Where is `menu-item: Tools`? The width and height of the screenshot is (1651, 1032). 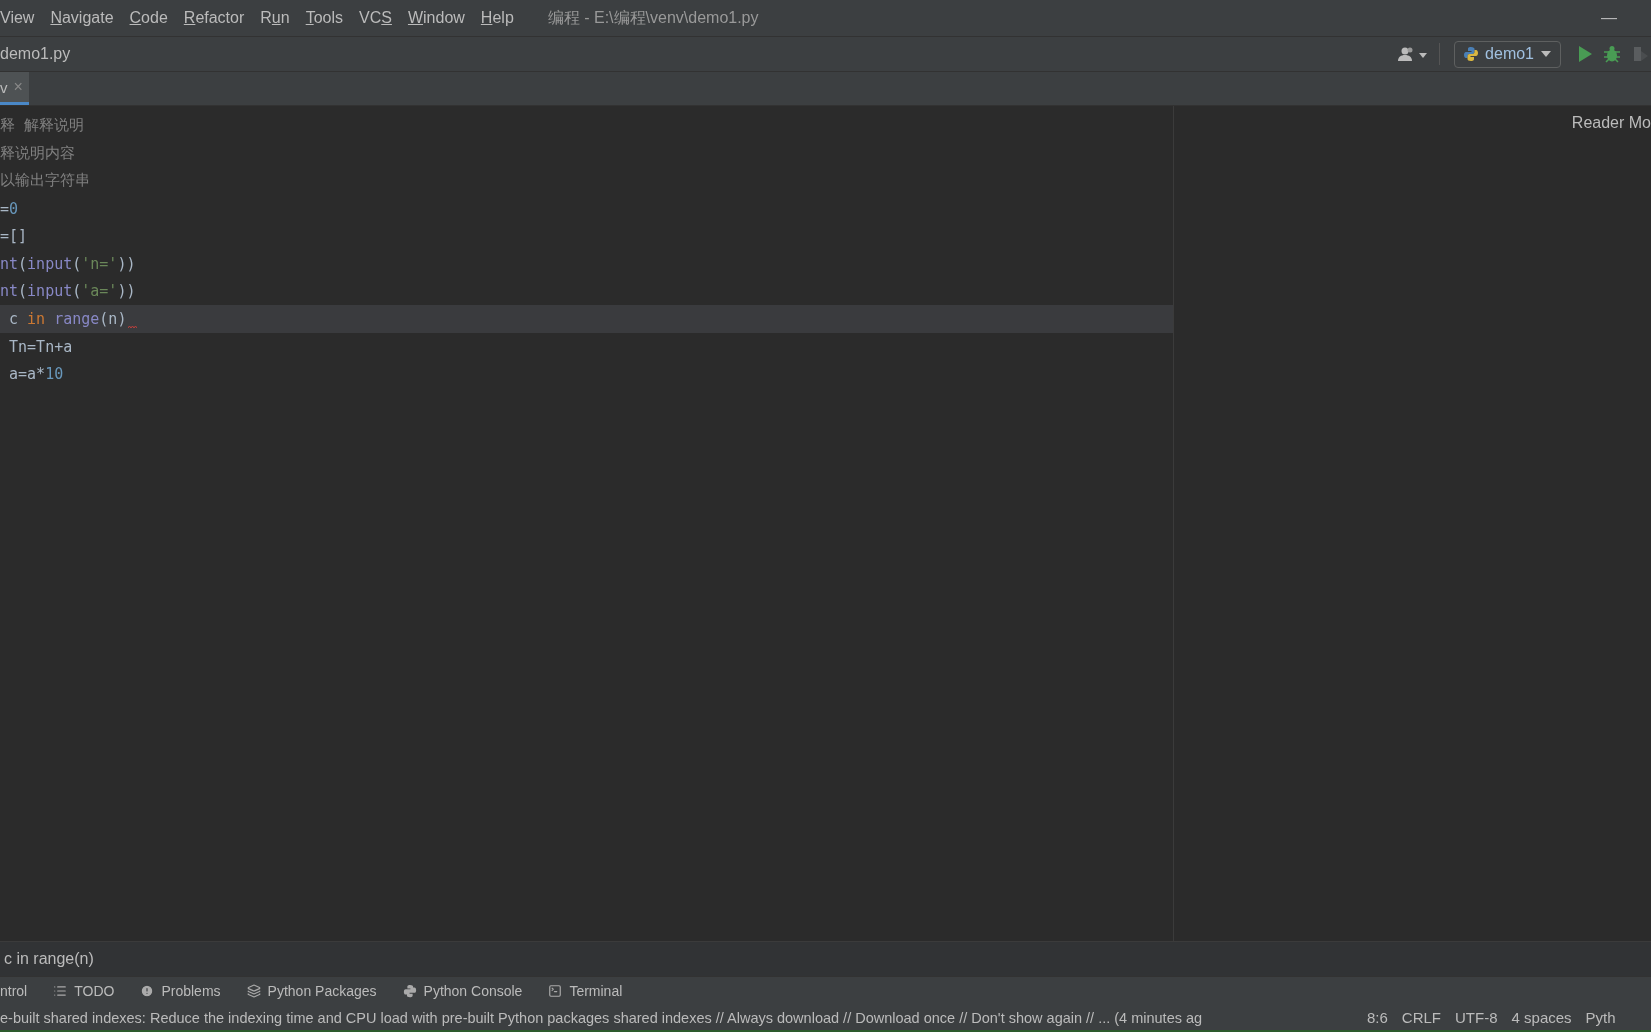
menu-item: Tools is located at coordinates (324, 18).